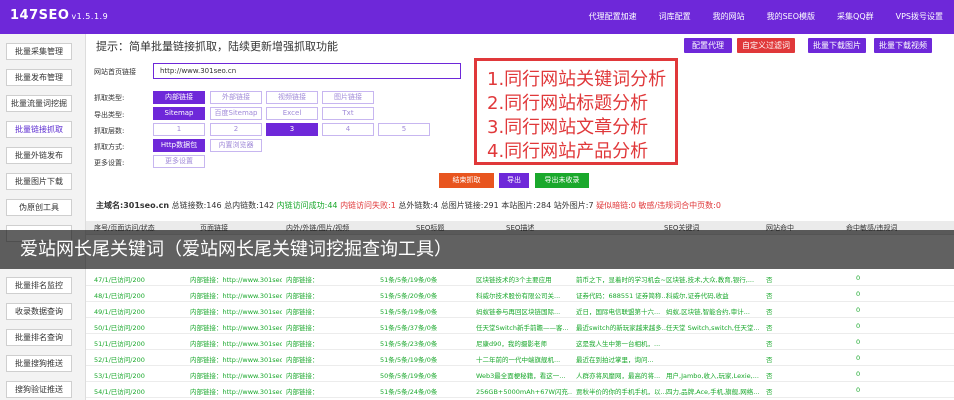 The width and height of the screenshot is (954, 400). Describe the element at coordinates (562, 180) in the screenshot. I see `export-unindexed-button: 导出未收录` at that location.